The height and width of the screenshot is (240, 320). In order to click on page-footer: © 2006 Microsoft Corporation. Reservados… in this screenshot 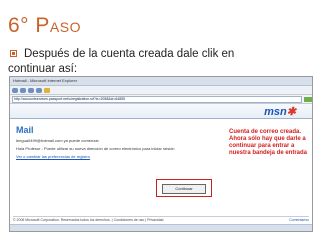, I will do `click(161, 219)`.